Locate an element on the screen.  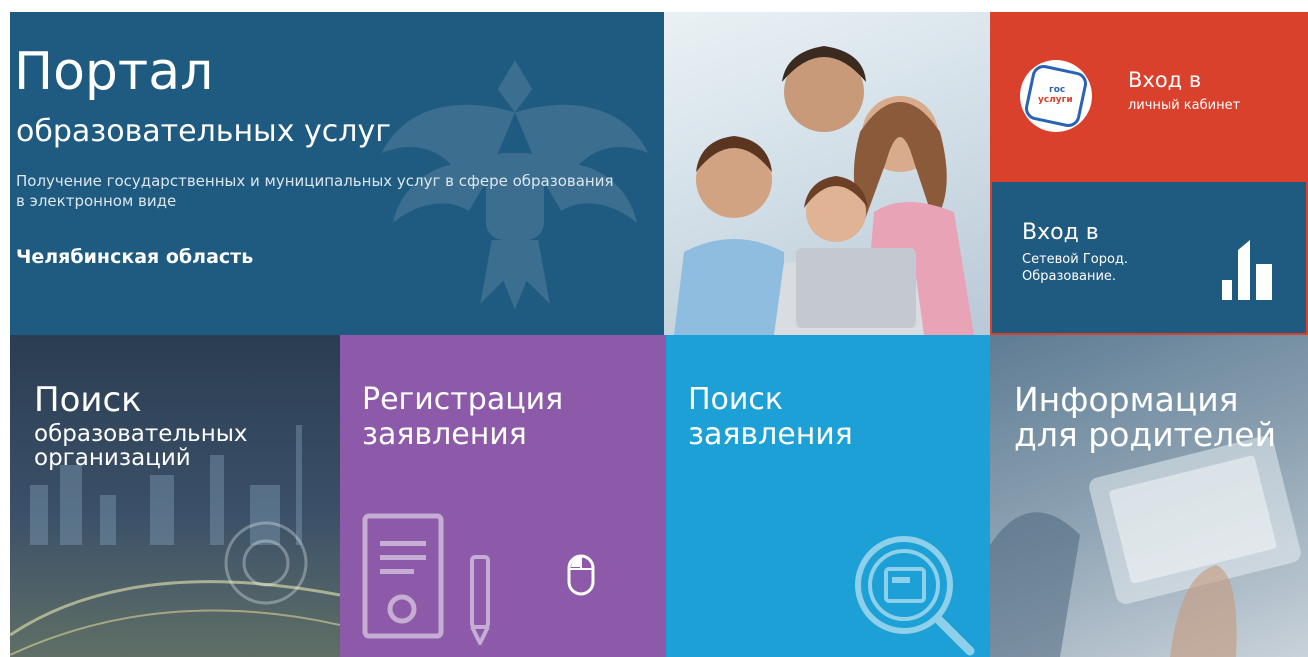
register-application-tile: Регистрация заявления is located at coordinates (503, 496).